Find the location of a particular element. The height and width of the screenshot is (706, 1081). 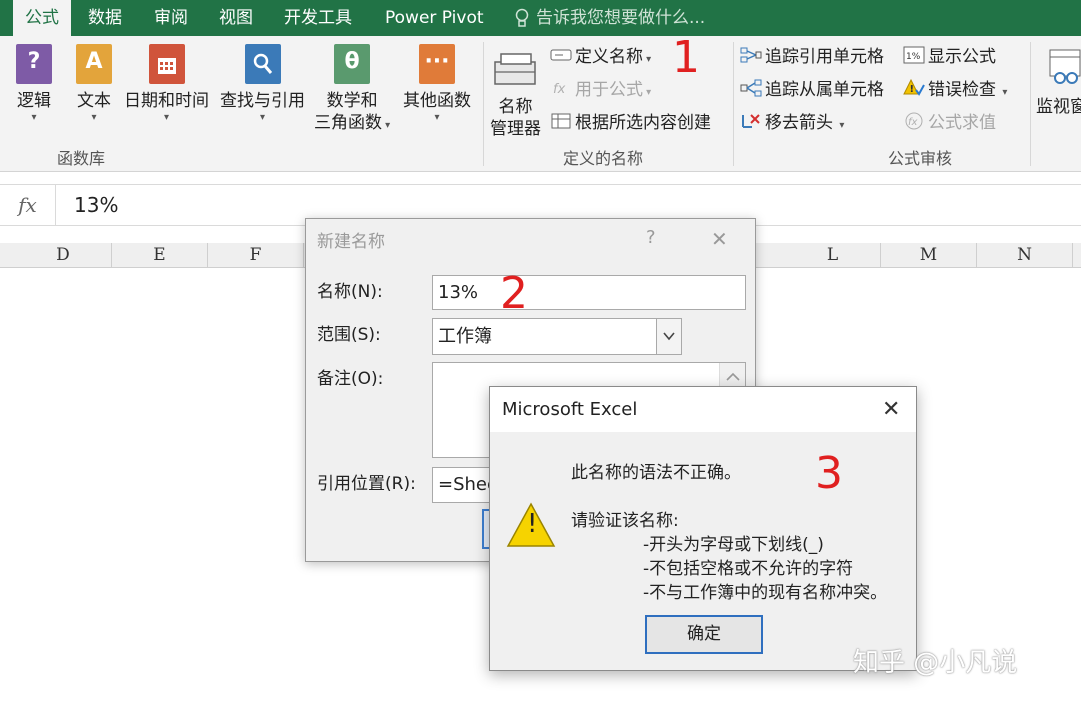

tab-view: 视图 is located at coordinates (236, 18).